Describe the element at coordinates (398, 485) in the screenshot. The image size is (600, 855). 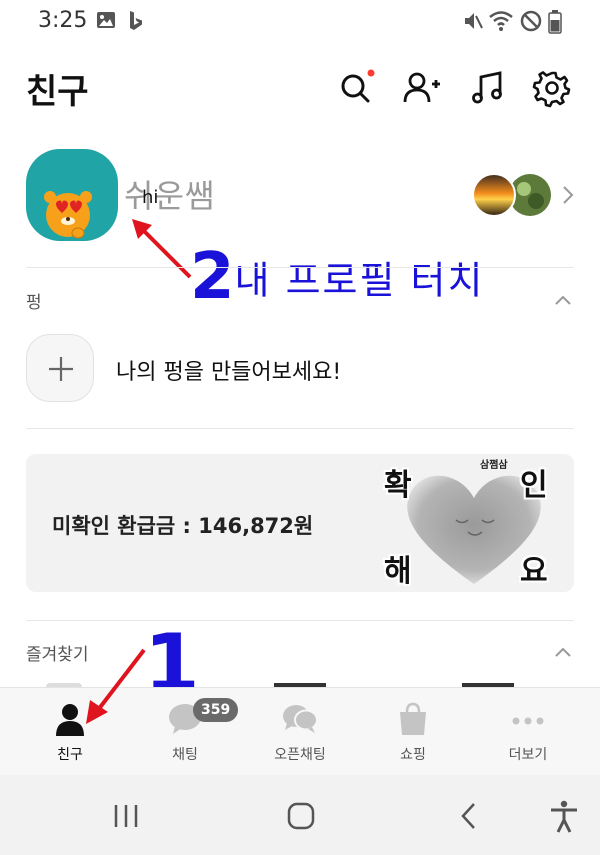
I see `banner-word-1: 확` at that location.